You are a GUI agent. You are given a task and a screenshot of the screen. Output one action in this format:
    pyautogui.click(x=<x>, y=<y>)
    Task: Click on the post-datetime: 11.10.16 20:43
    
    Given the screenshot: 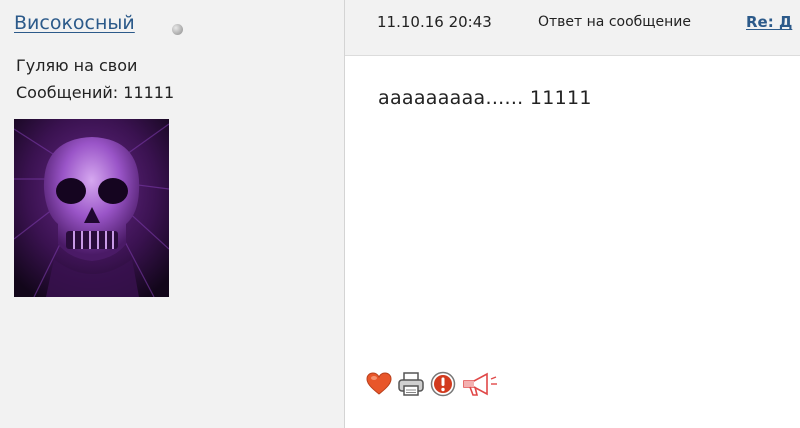 What is the action you would take?
    pyautogui.click(x=434, y=22)
    